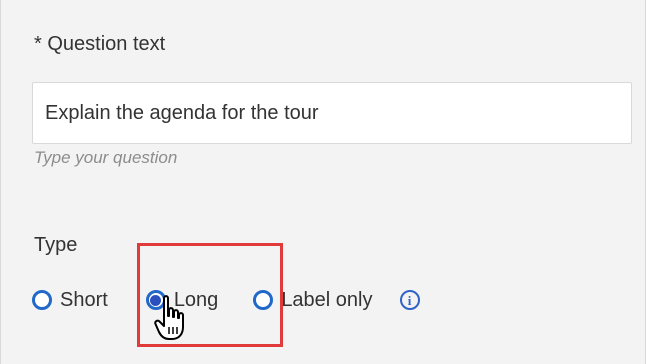  I want to click on radio-label-label-only: Label only, so click(327, 299).